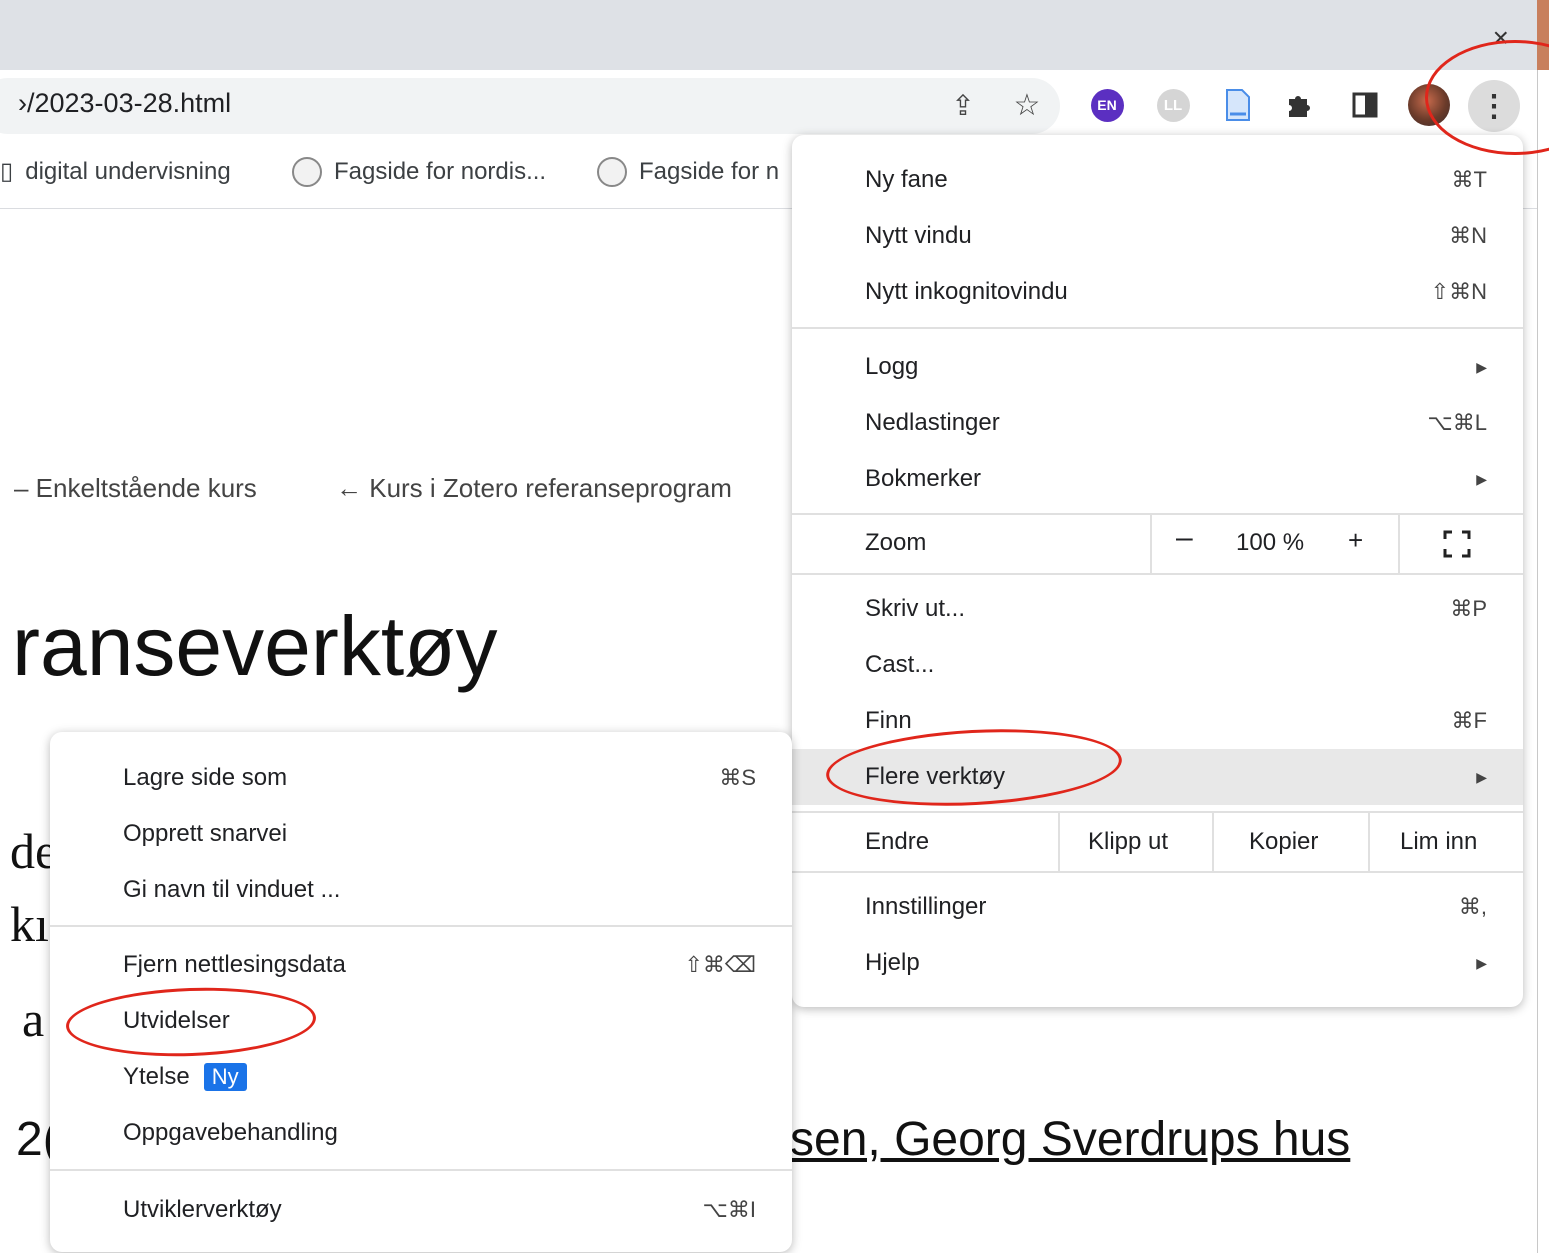 The width and height of the screenshot is (1549, 1253). I want to click on zoom-row: Zoom – 100 % +, so click(1157, 544).